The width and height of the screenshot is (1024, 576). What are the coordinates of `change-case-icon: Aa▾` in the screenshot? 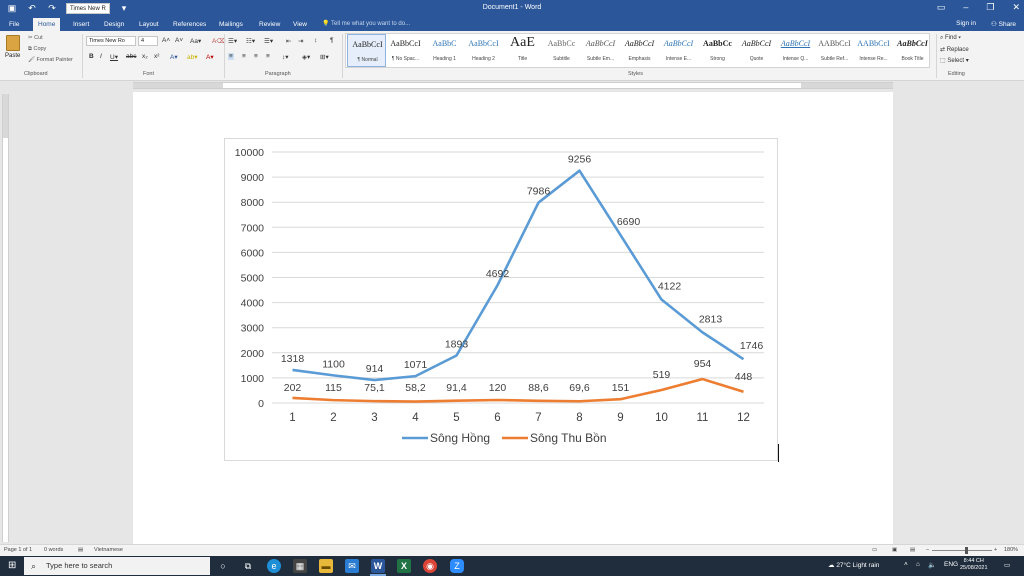 It's located at (195, 41).